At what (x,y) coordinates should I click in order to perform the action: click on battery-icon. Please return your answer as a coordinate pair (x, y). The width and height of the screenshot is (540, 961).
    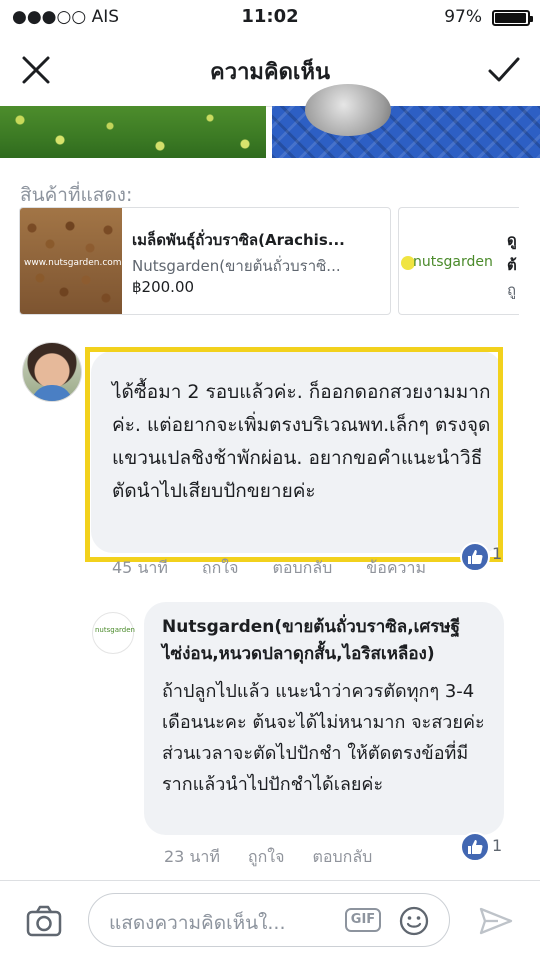
    Looking at the image, I should click on (512, 18).